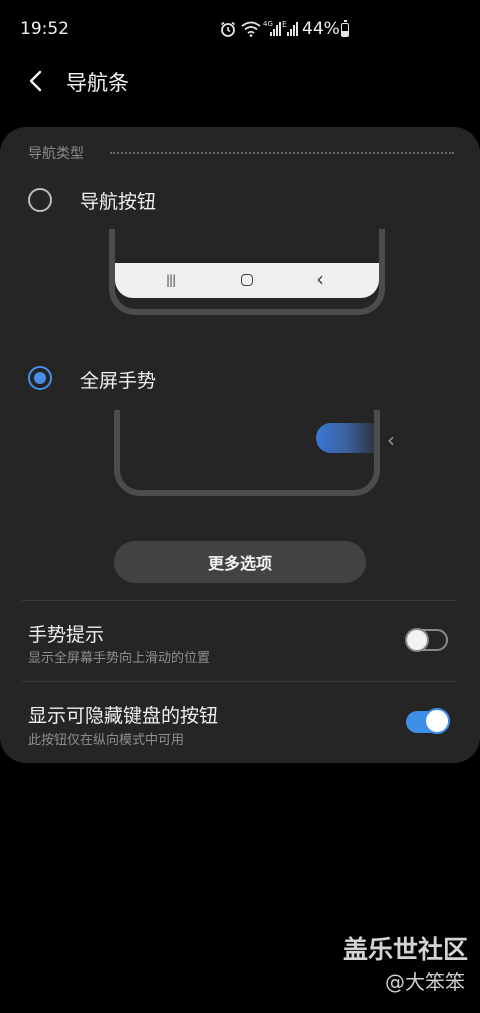  I want to click on battery-percent: 44%, so click(321, 29).